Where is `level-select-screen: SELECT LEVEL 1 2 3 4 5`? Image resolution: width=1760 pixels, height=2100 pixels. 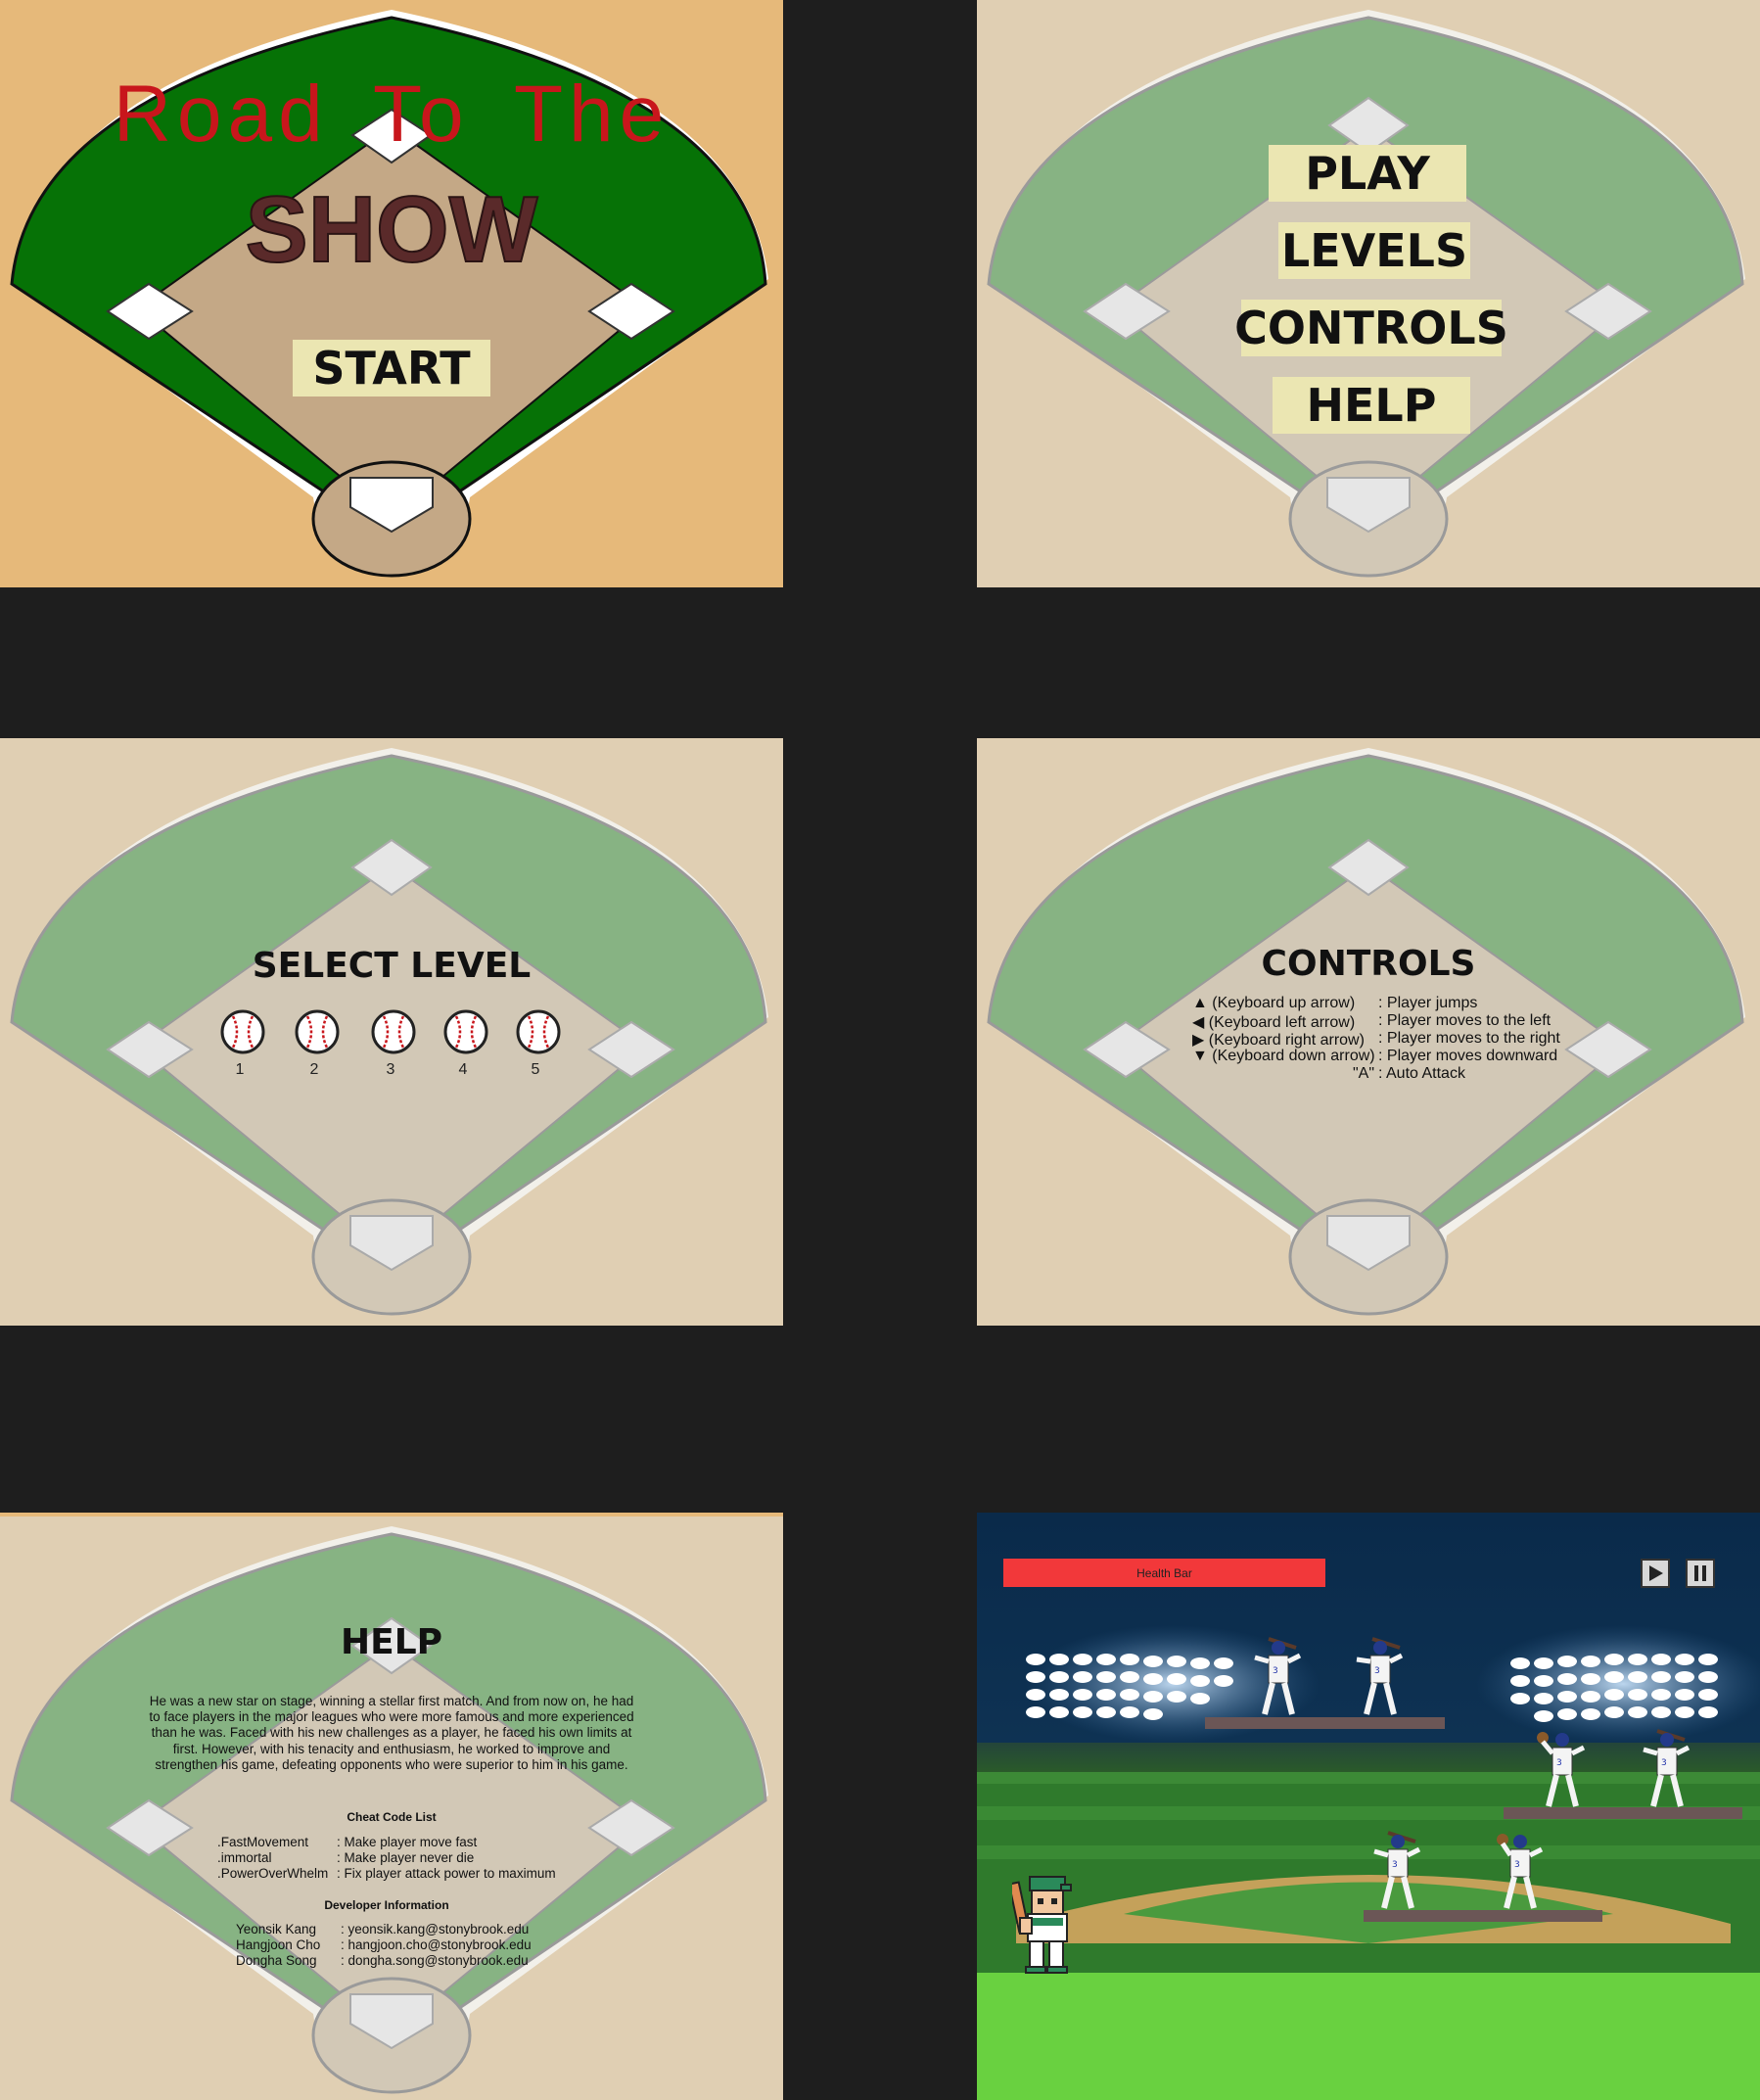 level-select-screen: SELECT LEVEL 1 2 3 4 5 is located at coordinates (391, 1032).